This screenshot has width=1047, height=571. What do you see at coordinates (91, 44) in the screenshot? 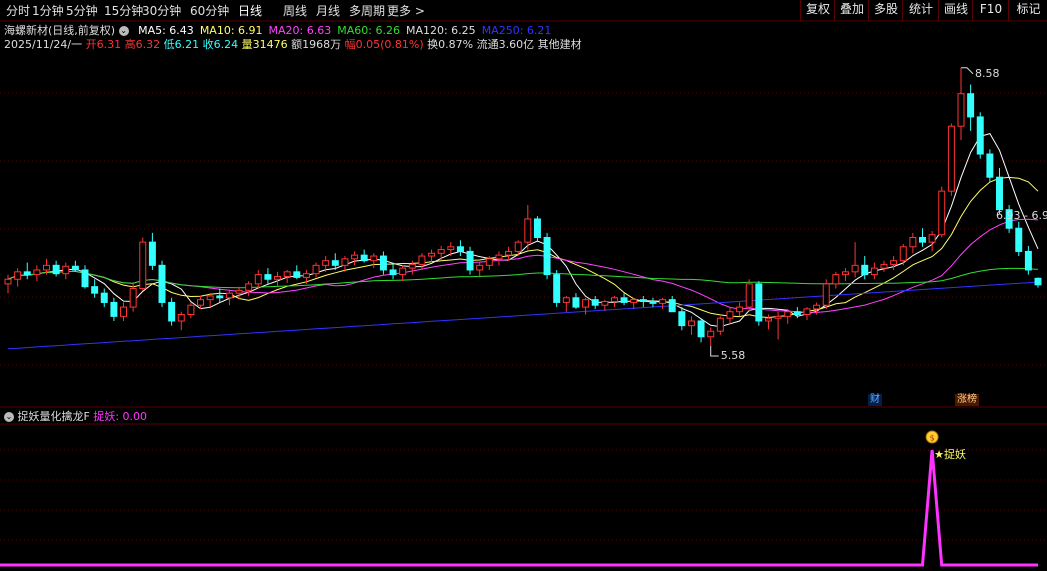
I see `open-label: 开` at bounding box center [91, 44].